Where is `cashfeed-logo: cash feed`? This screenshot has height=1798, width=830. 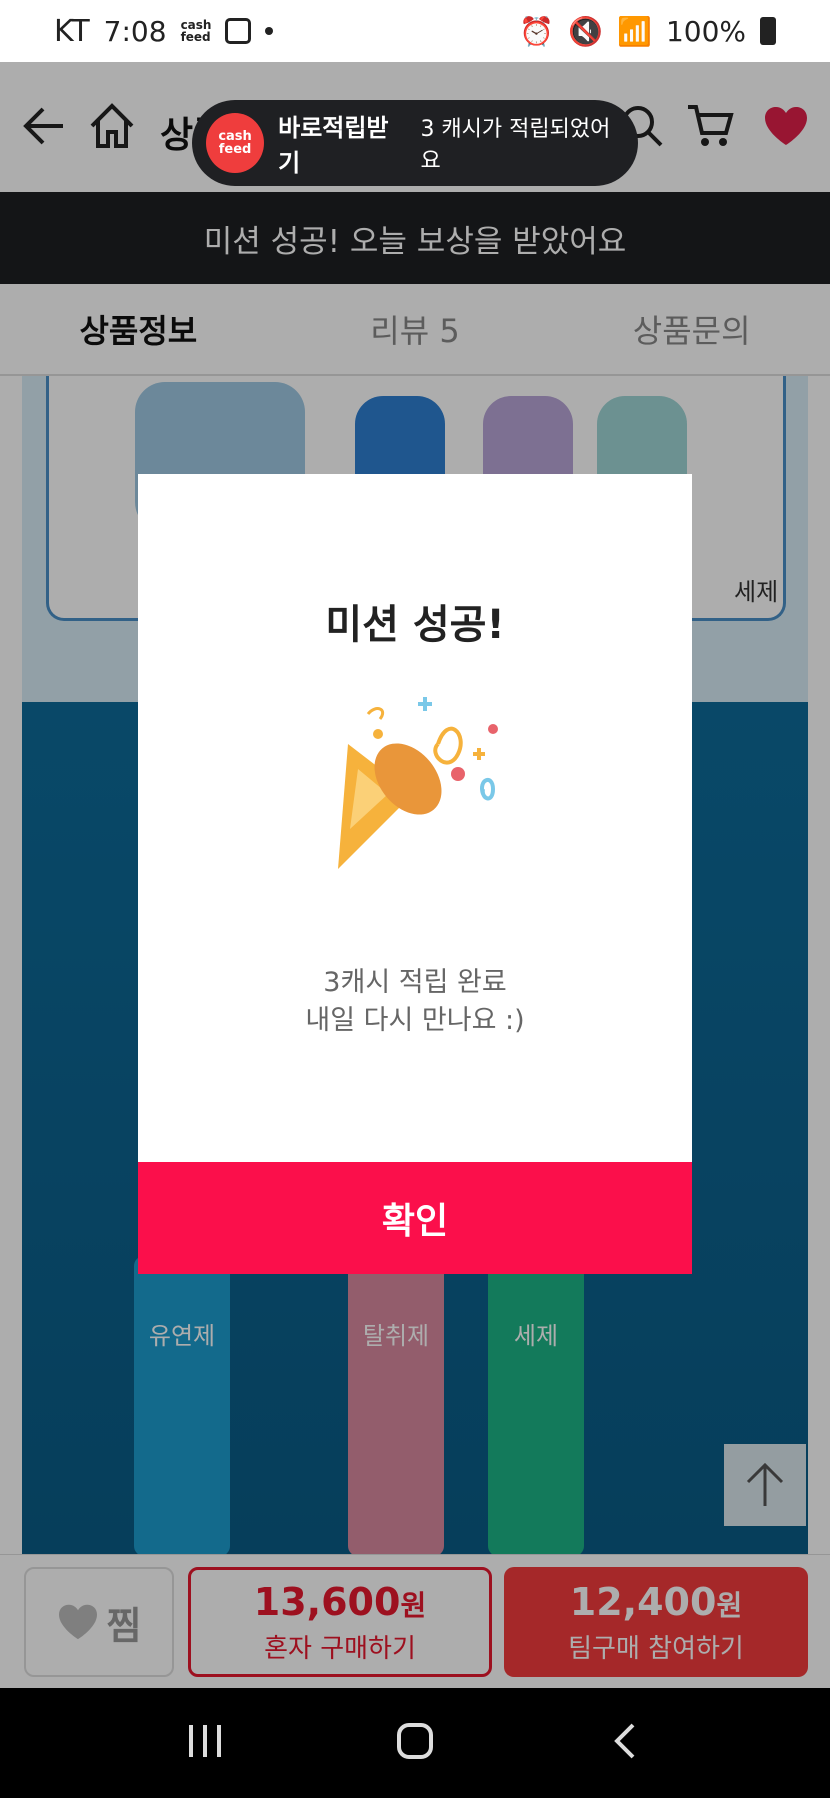
cashfeed-logo: cash feed is located at coordinates (235, 143).